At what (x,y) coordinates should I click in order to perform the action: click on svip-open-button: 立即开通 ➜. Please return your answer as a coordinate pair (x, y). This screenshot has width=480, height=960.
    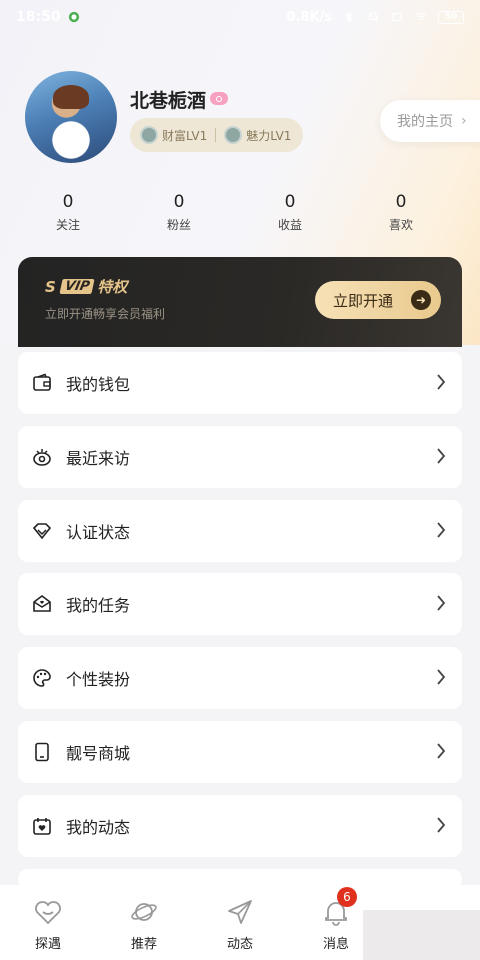
    Looking at the image, I should click on (378, 300).